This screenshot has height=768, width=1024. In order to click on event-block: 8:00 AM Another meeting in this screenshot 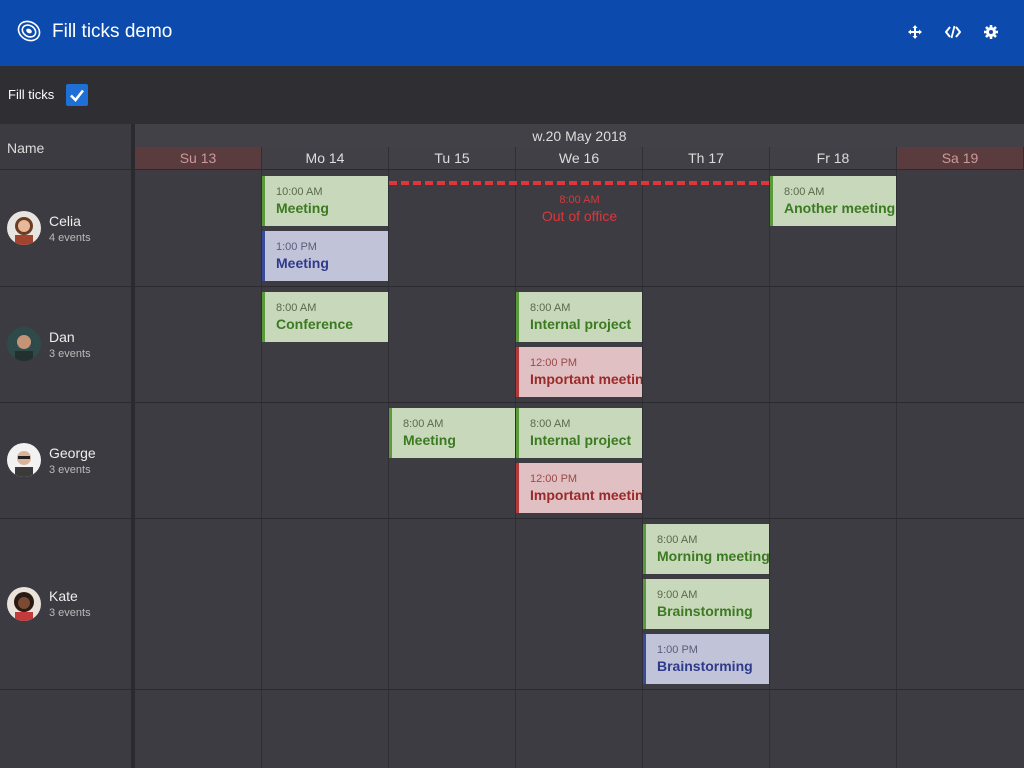, I will do `click(833, 201)`.